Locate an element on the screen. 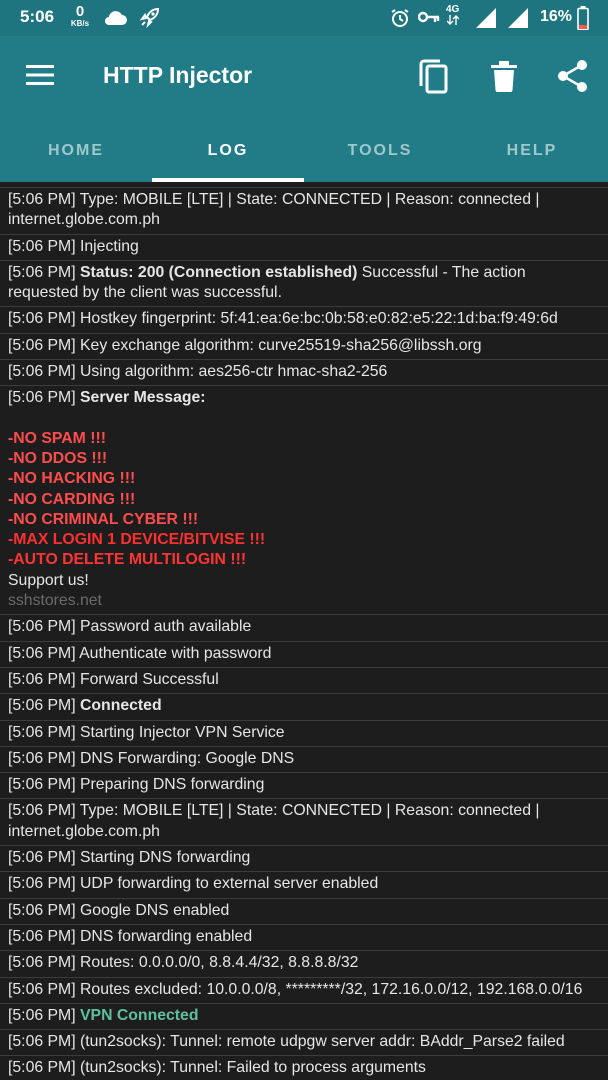  tab-help: HELP is located at coordinates (532, 149).